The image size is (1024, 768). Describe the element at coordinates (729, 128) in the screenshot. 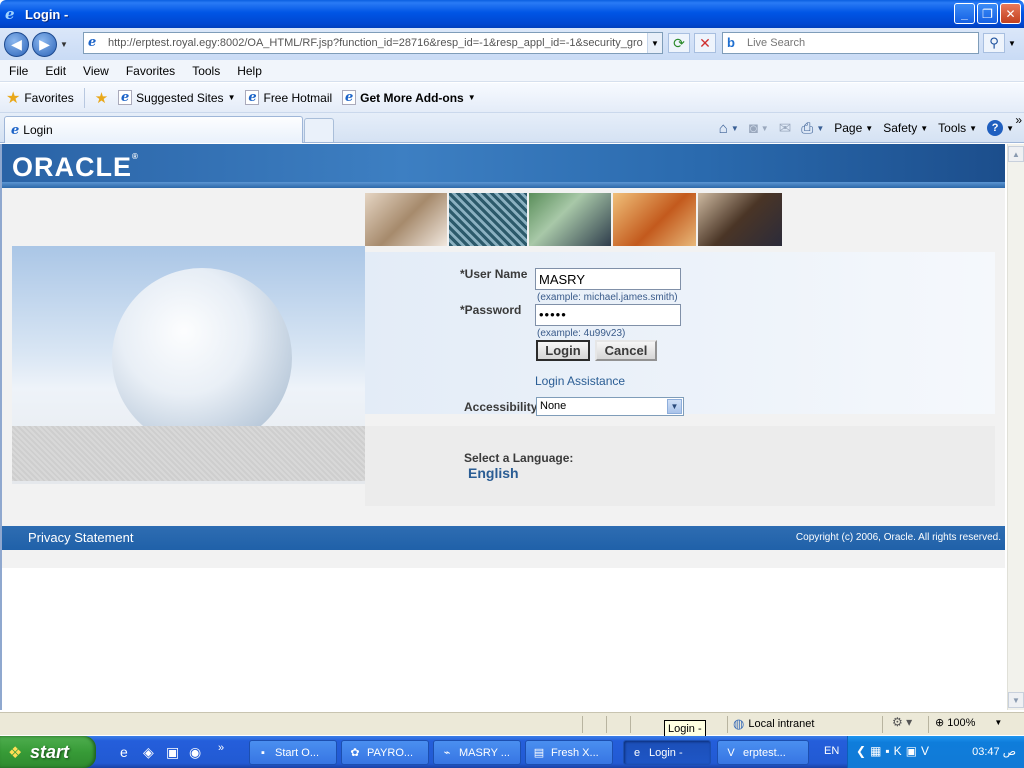

I see `home-icon: ⌂ ▼` at that location.